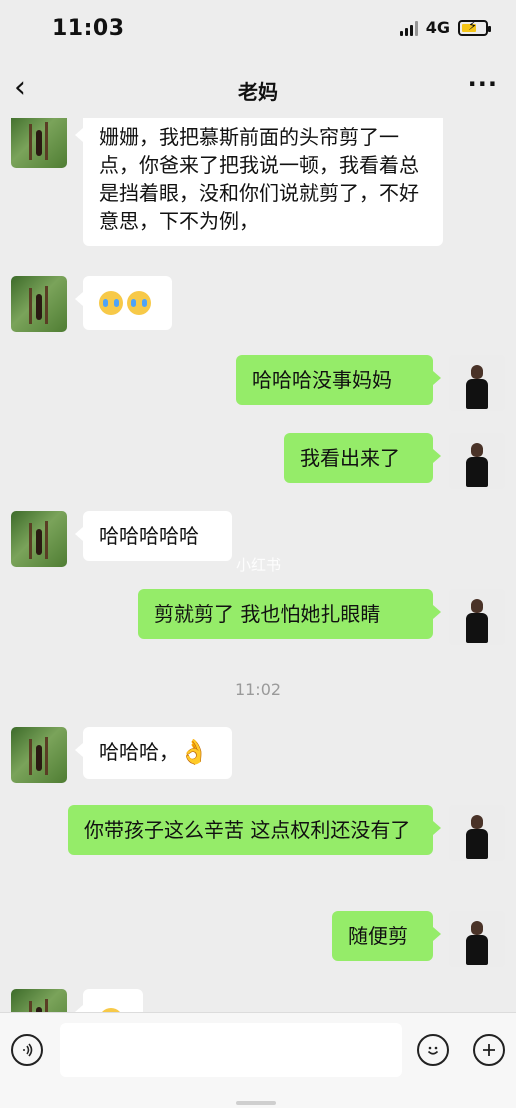  I want to click on watermark: 小红书, so click(259, 565).